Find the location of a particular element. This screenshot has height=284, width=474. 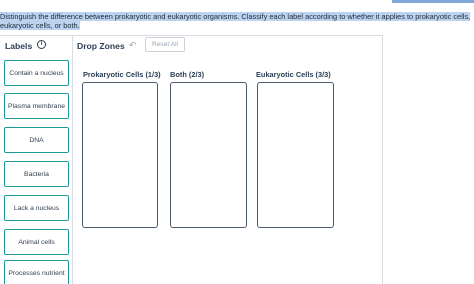

info-circle-icon: i is located at coordinates (41, 44).